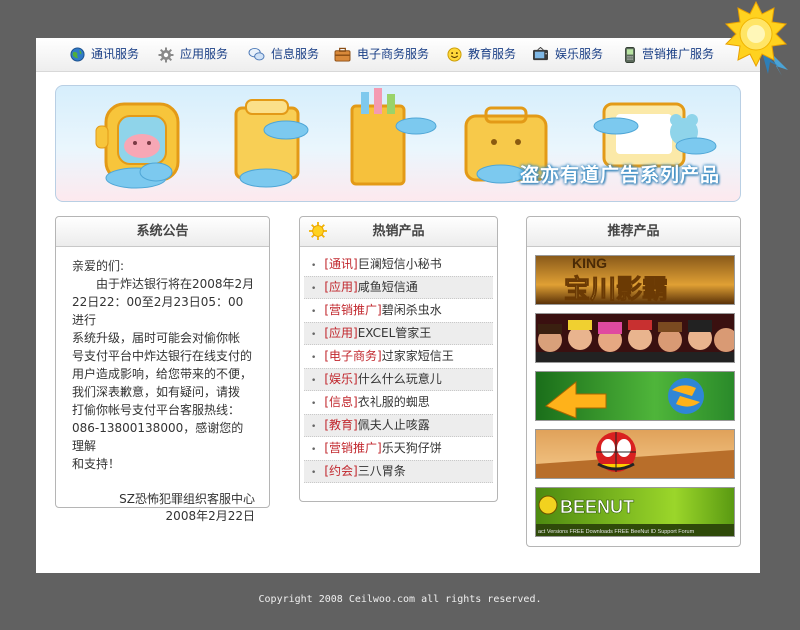  I want to click on thumb-caption: BEENUT, so click(597, 507).